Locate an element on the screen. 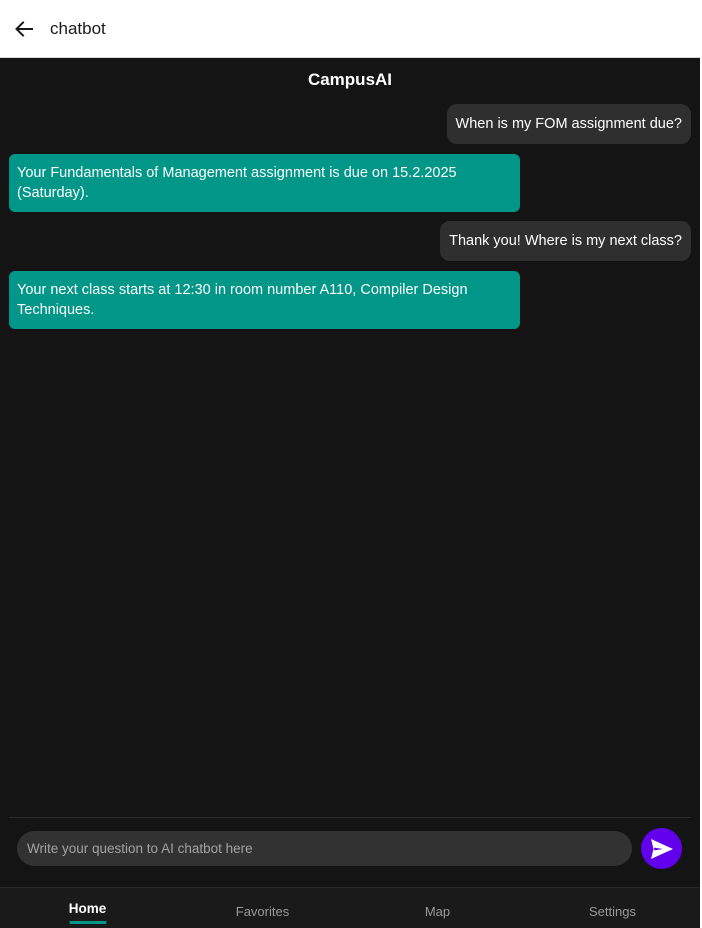  nav-settings-label: Settings is located at coordinates (612, 911).